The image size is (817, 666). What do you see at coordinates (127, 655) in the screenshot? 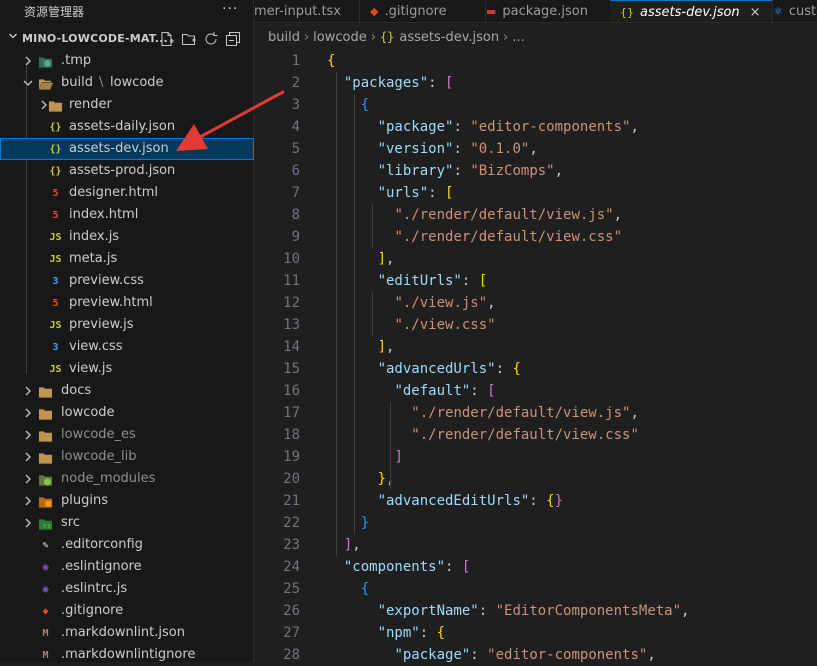
I see `tree-item-markdownlintignore: M .markdownlintignore` at bounding box center [127, 655].